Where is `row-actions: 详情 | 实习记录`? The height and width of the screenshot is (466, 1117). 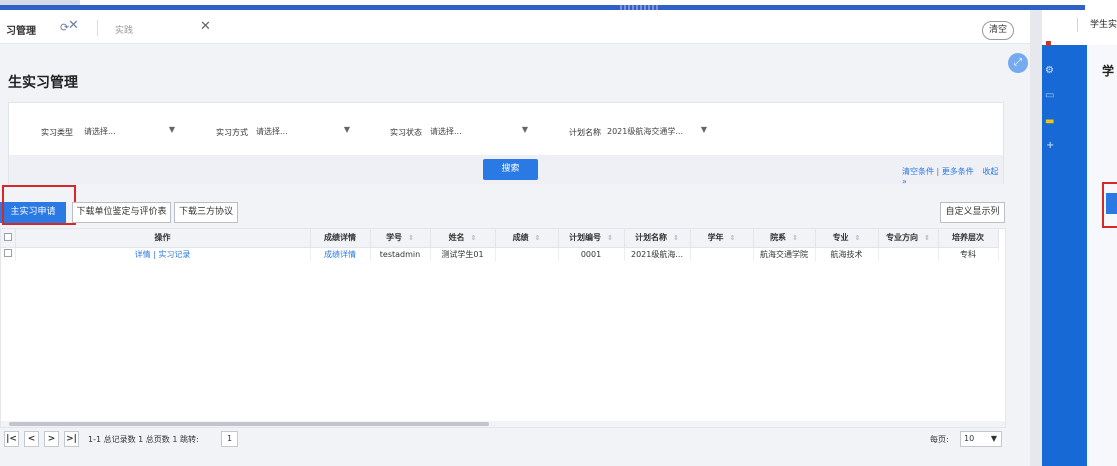 row-actions: 详情 | 实习记录 is located at coordinates (163, 254).